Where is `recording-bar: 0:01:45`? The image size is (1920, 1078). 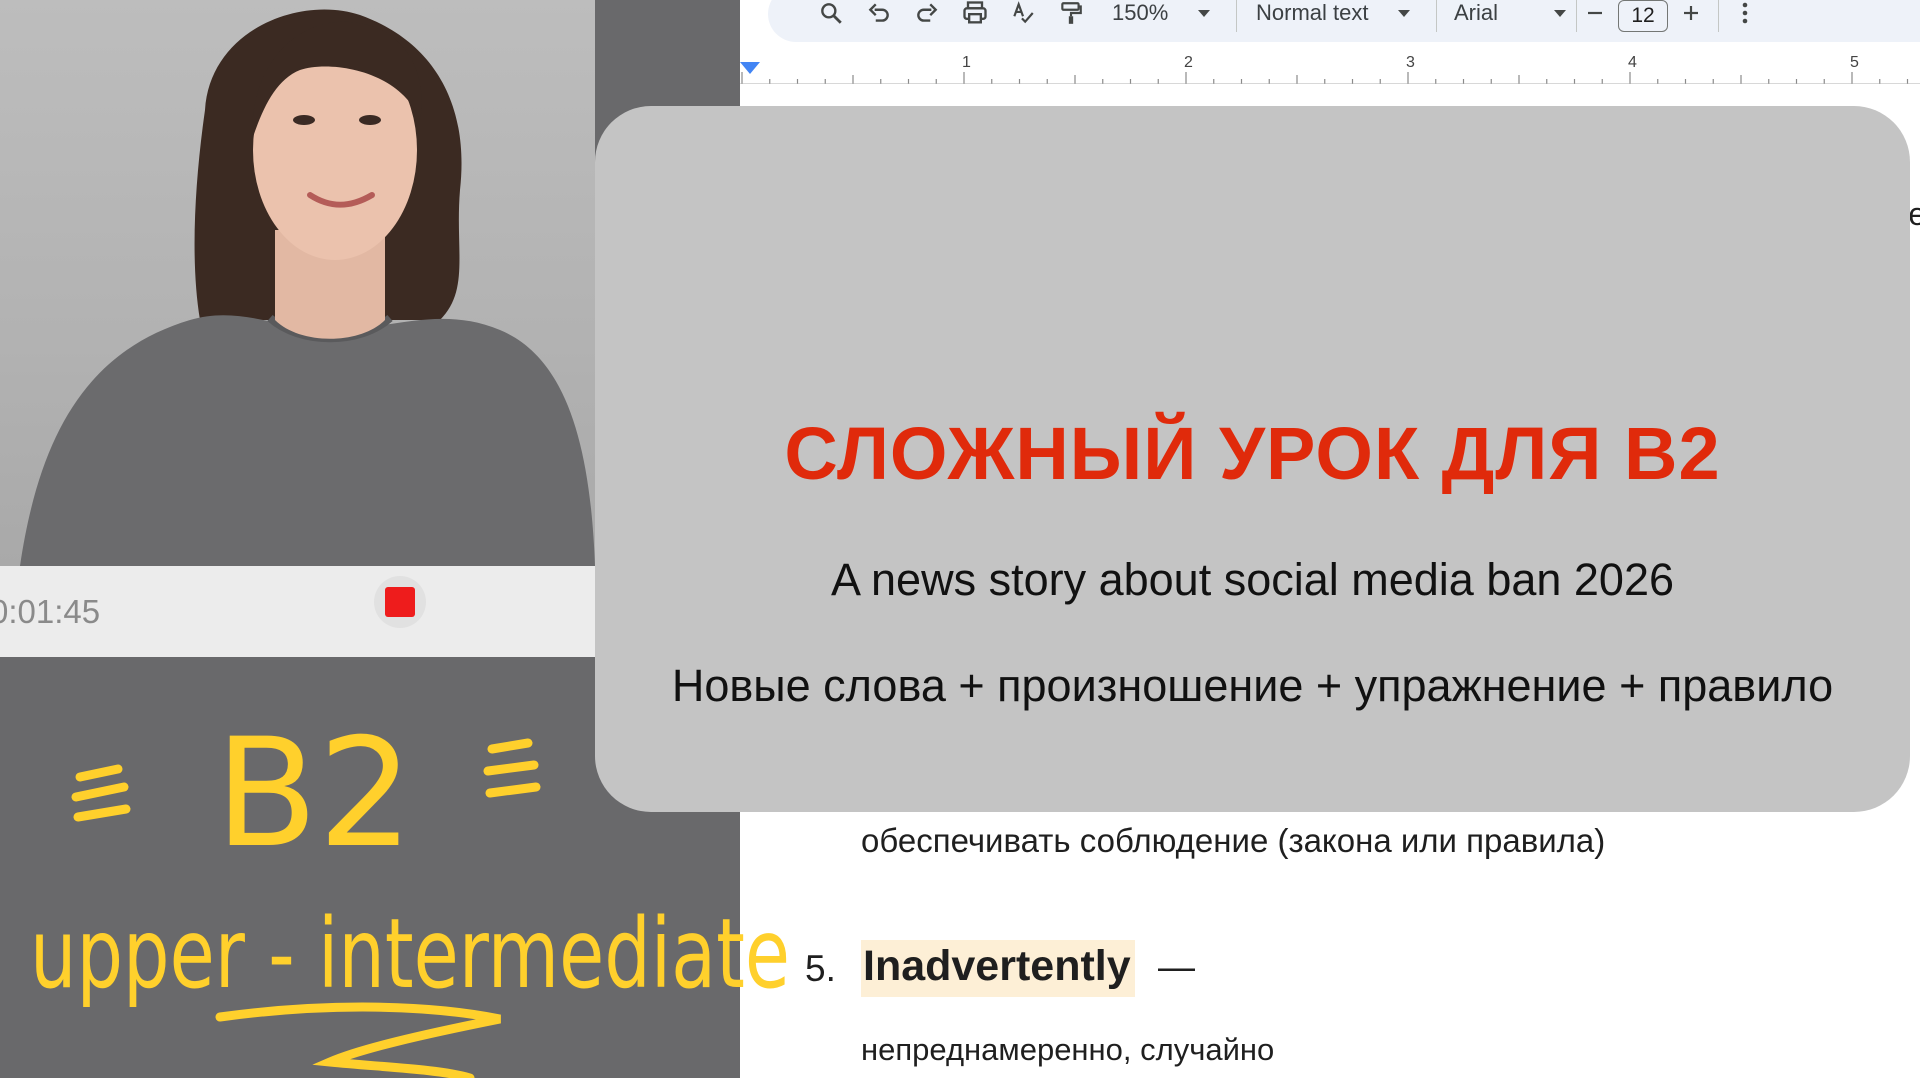 recording-bar: 0:01:45 is located at coordinates (297, 611).